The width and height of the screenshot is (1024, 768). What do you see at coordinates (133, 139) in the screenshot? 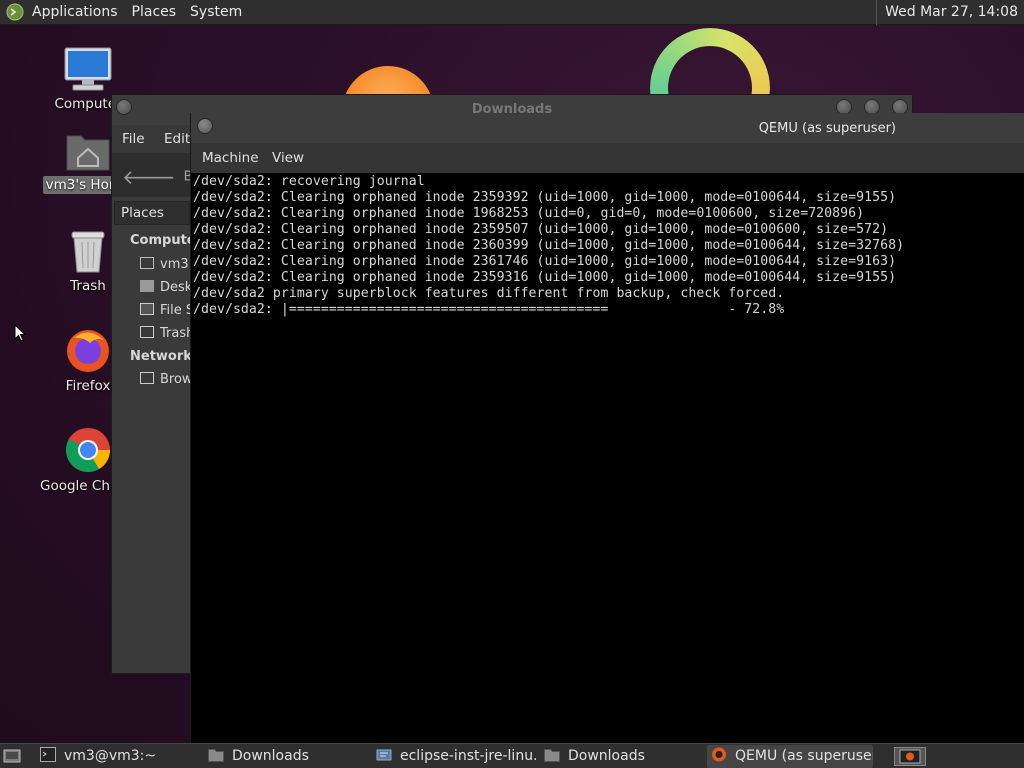
I see `menu-file: File` at bounding box center [133, 139].